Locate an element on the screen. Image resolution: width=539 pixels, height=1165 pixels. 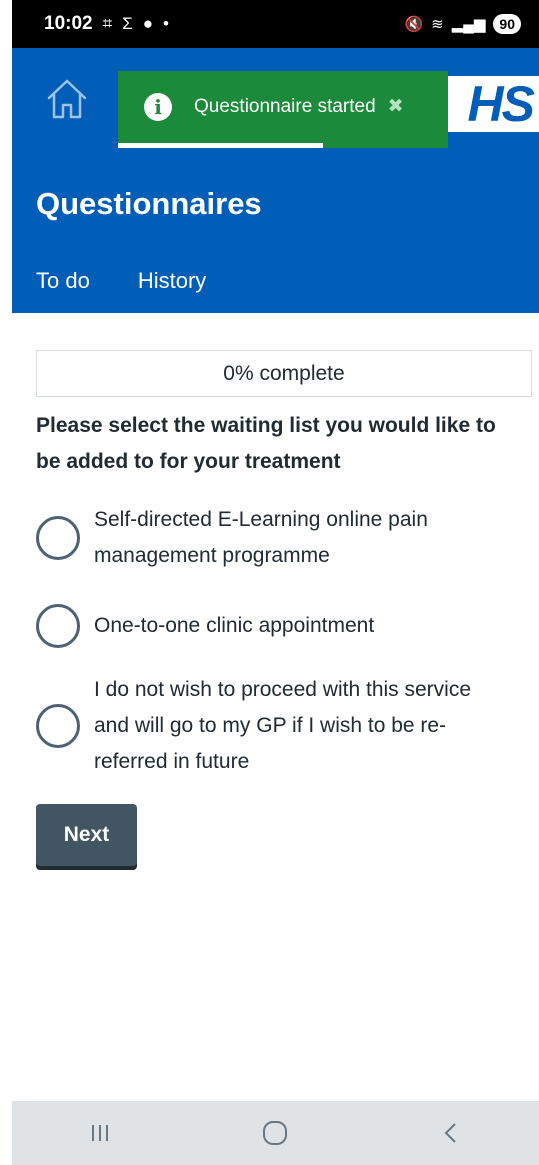
screenshot-icon: ⌗ is located at coordinates (107, 23).